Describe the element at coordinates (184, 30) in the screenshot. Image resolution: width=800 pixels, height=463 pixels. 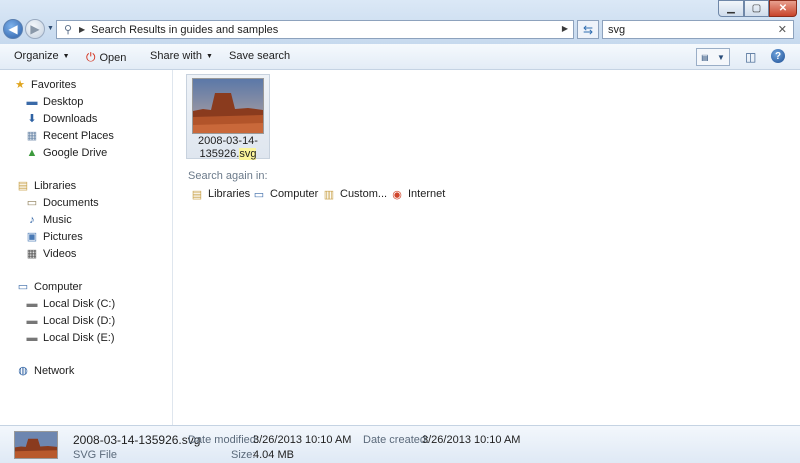
I see `breadcrumb: Search Results in guides and samples` at that location.